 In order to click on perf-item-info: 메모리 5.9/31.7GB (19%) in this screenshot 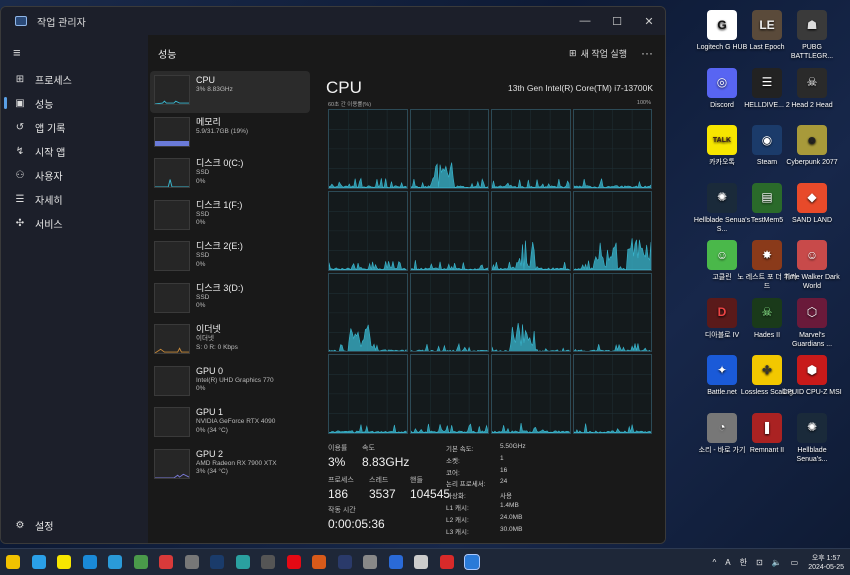, I will do `click(222, 127)`.